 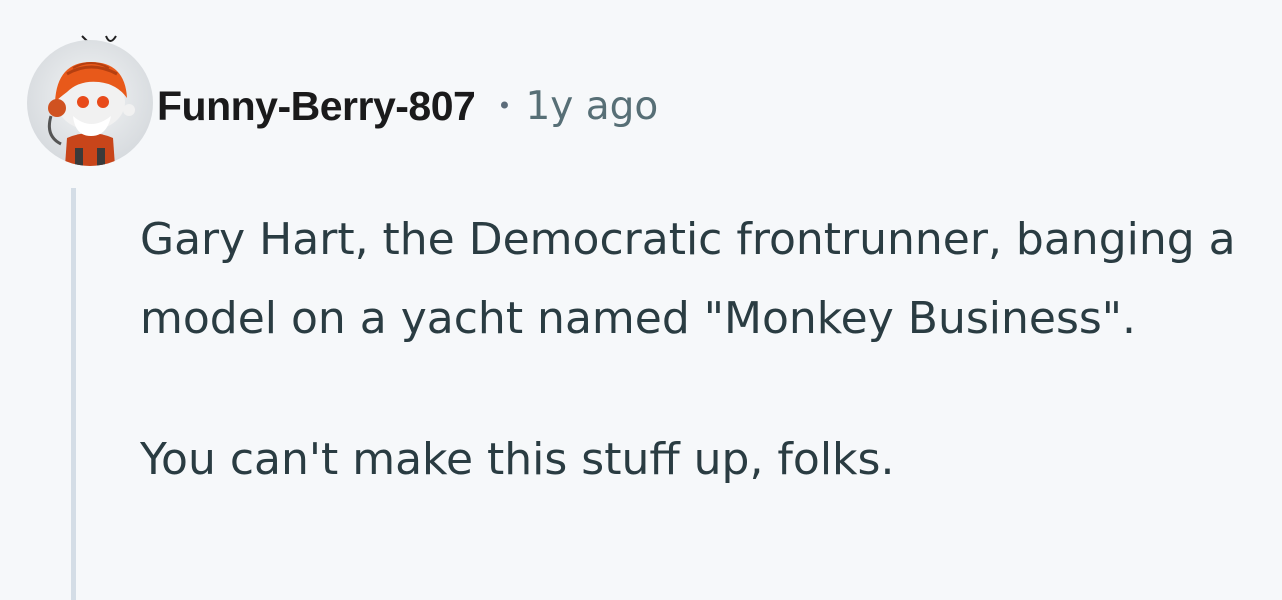 I want to click on comment-paragraph: You can't make this stuff up, folks., so click(x=517, y=459).